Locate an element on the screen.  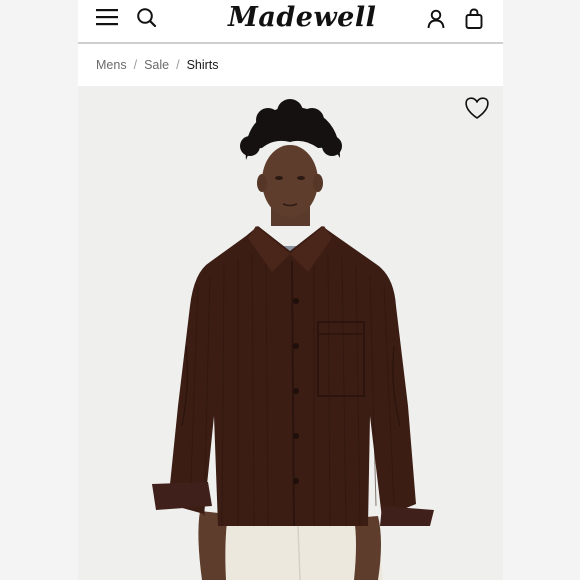
header-divider is located at coordinates (290, 43).